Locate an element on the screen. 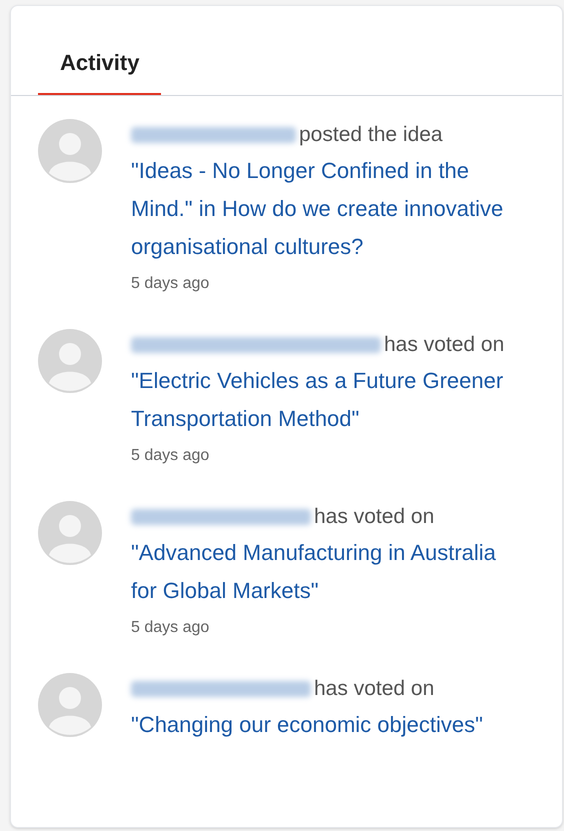 This screenshot has width=564, height=831. idea-link: "Changing our economic objectives" is located at coordinates (326, 725).